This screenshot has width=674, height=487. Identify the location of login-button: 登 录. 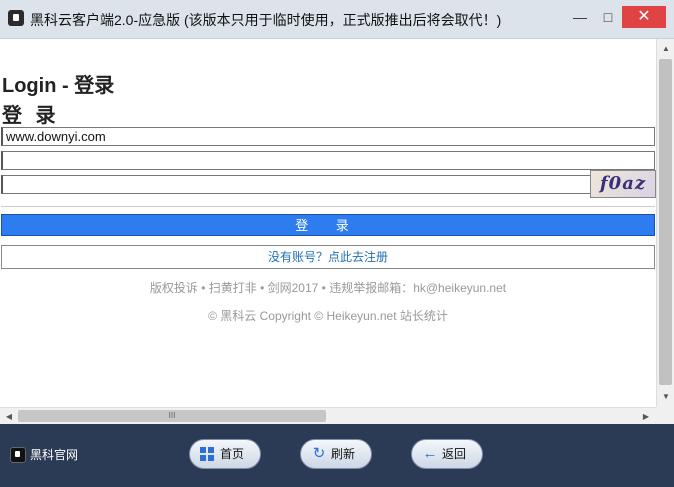
(328, 225).